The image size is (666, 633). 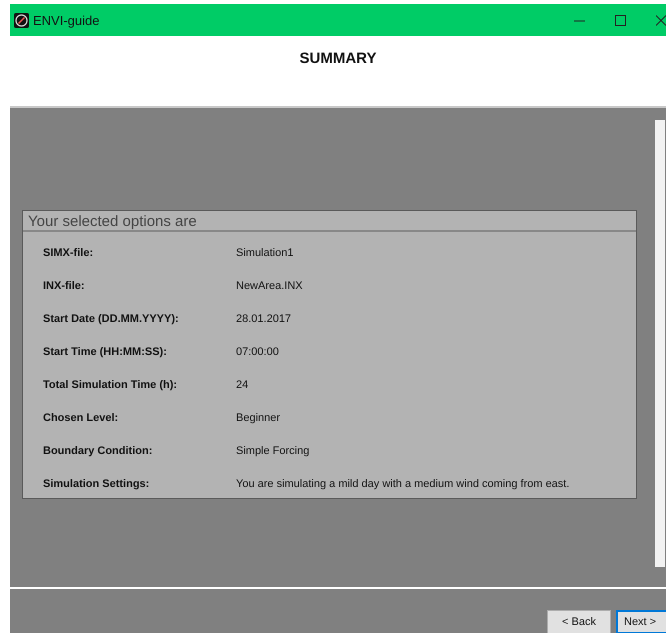 What do you see at coordinates (111, 318) in the screenshot?
I see `option-label: Start Date (DD.MM.YYYY):` at bounding box center [111, 318].